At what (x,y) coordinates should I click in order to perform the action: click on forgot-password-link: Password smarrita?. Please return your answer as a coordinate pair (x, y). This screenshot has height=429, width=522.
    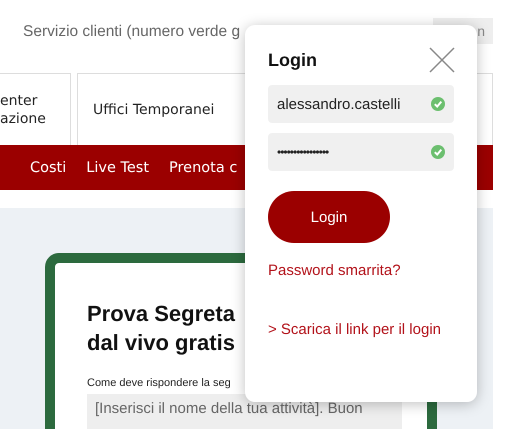
    Looking at the image, I should click on (361, 270).